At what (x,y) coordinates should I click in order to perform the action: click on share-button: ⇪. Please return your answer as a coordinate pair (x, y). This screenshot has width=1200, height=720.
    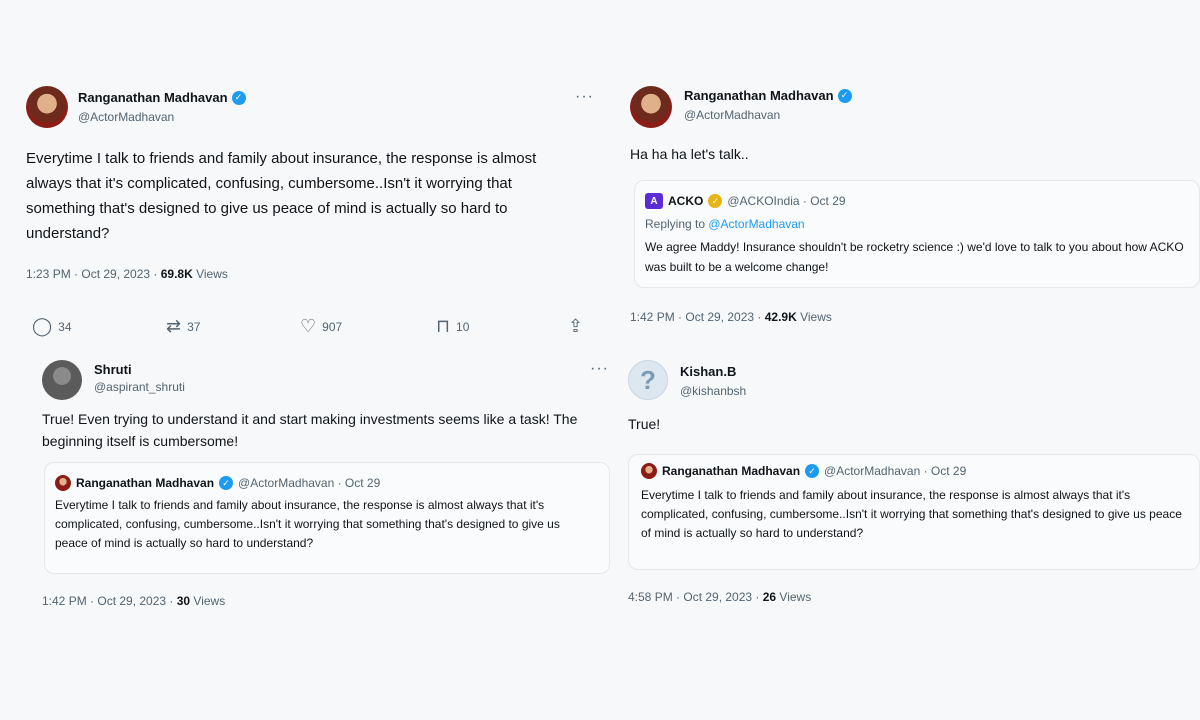
    Looking at the image, I should click on (575, 326).